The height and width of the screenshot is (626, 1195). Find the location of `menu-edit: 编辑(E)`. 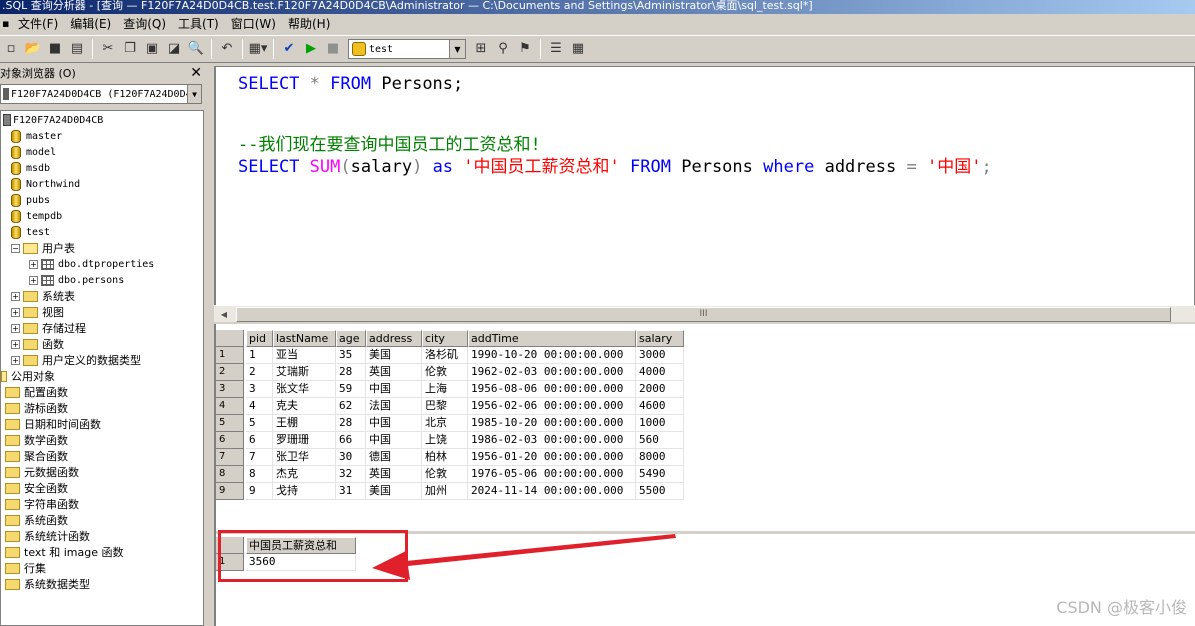

menu-edit: 编辑(E) is located at coordinates (90, 24).